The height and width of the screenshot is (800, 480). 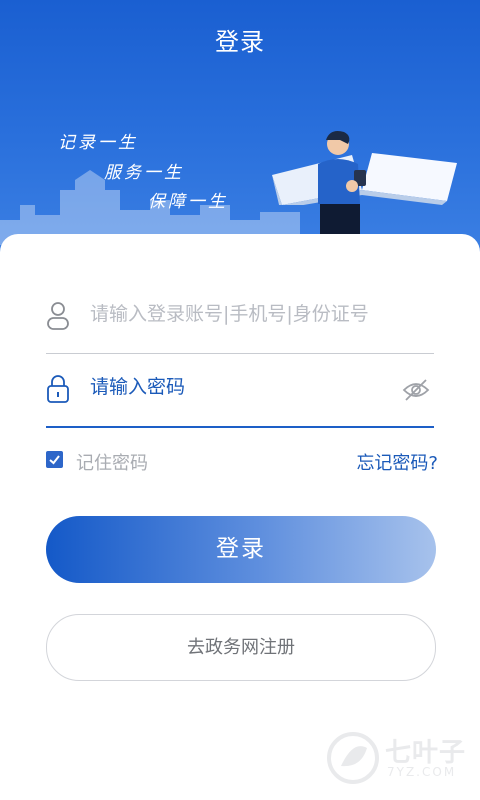 What do you see at coordinates (241, 647) in the screenshot?
I see `register-button: 去政务网注册` at bounding box center [241, 647].